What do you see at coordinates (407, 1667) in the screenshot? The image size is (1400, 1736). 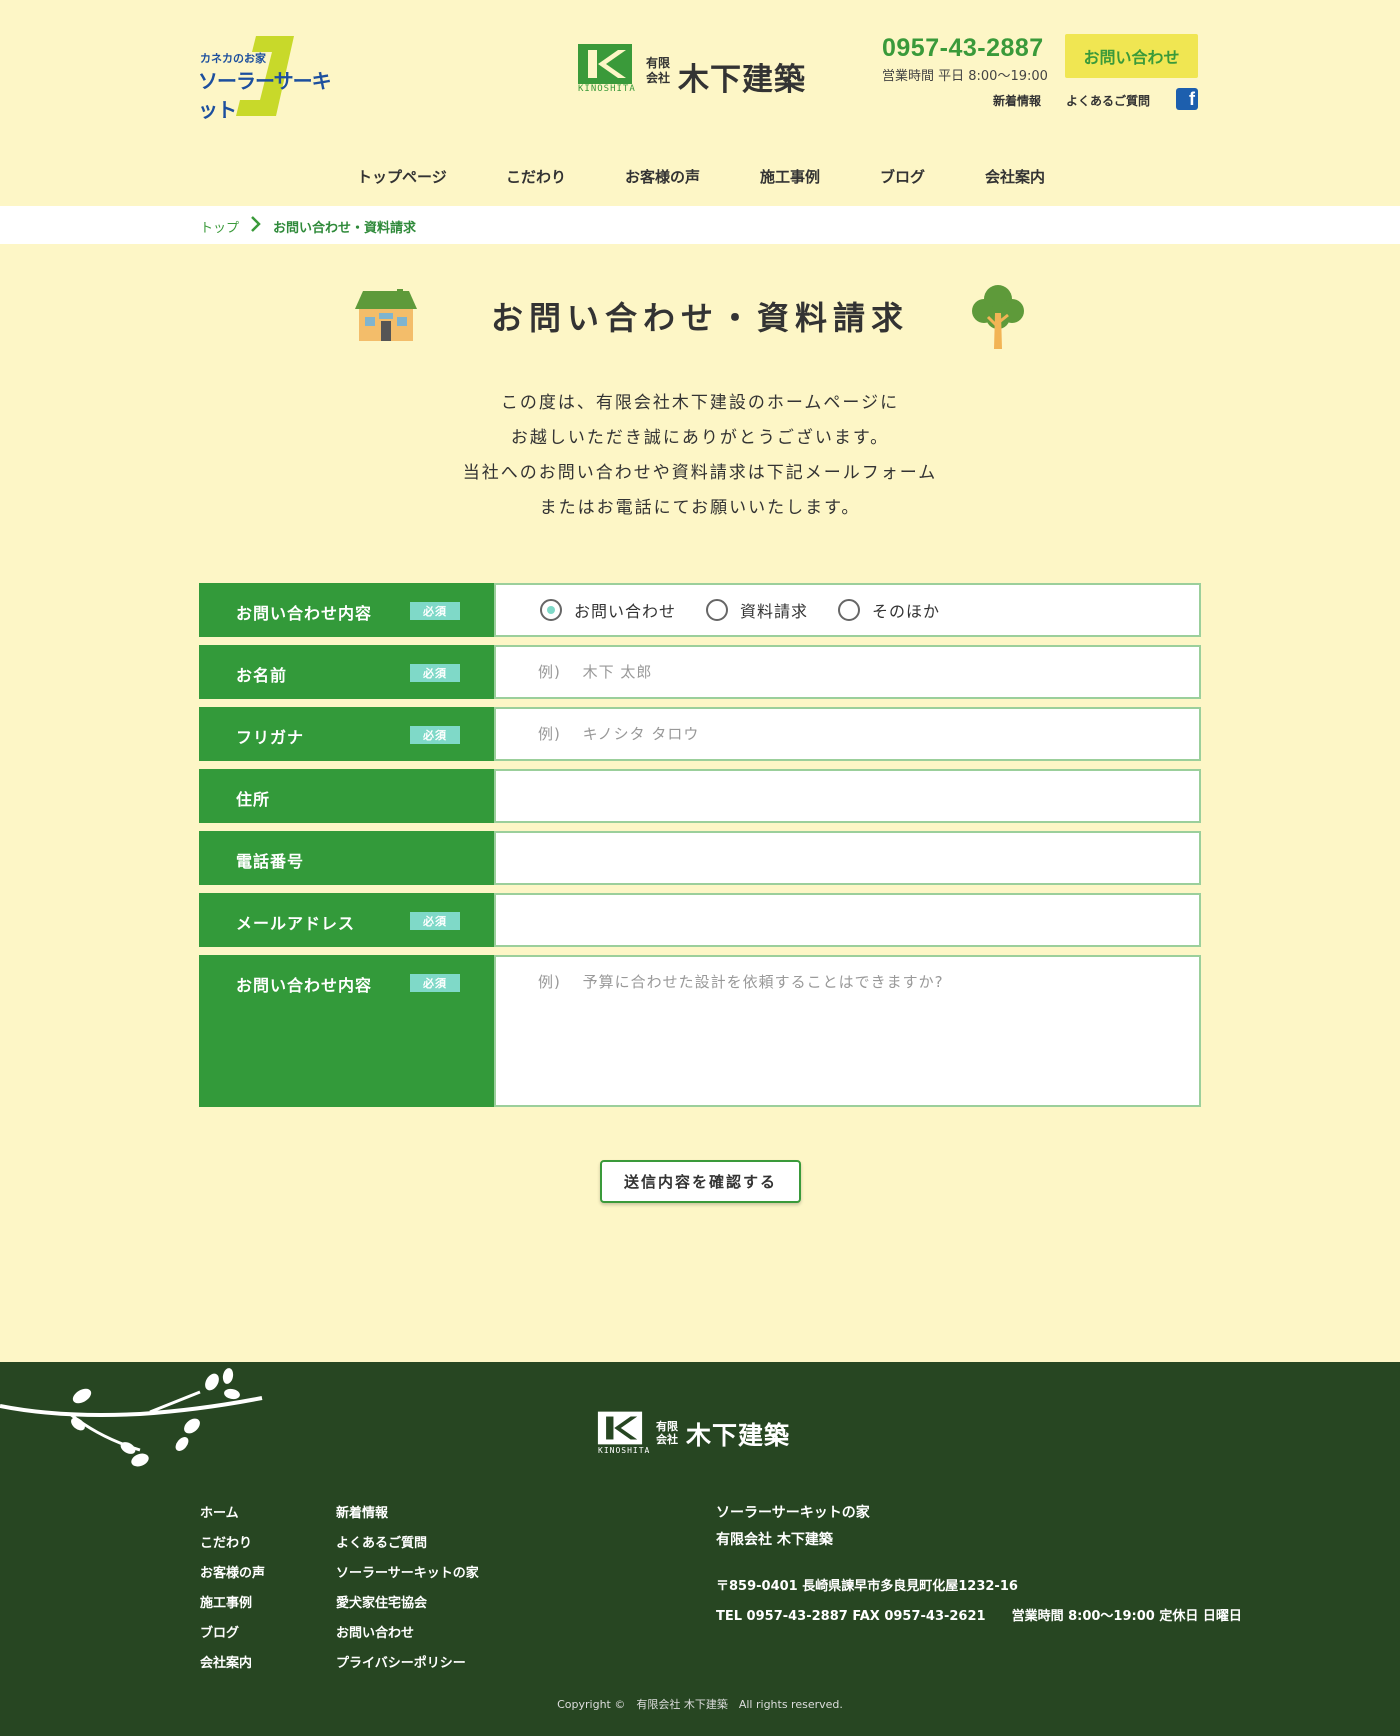 I see `footer-link-privacy: プライバシーポリシー` at bounding box center [407, 1667].